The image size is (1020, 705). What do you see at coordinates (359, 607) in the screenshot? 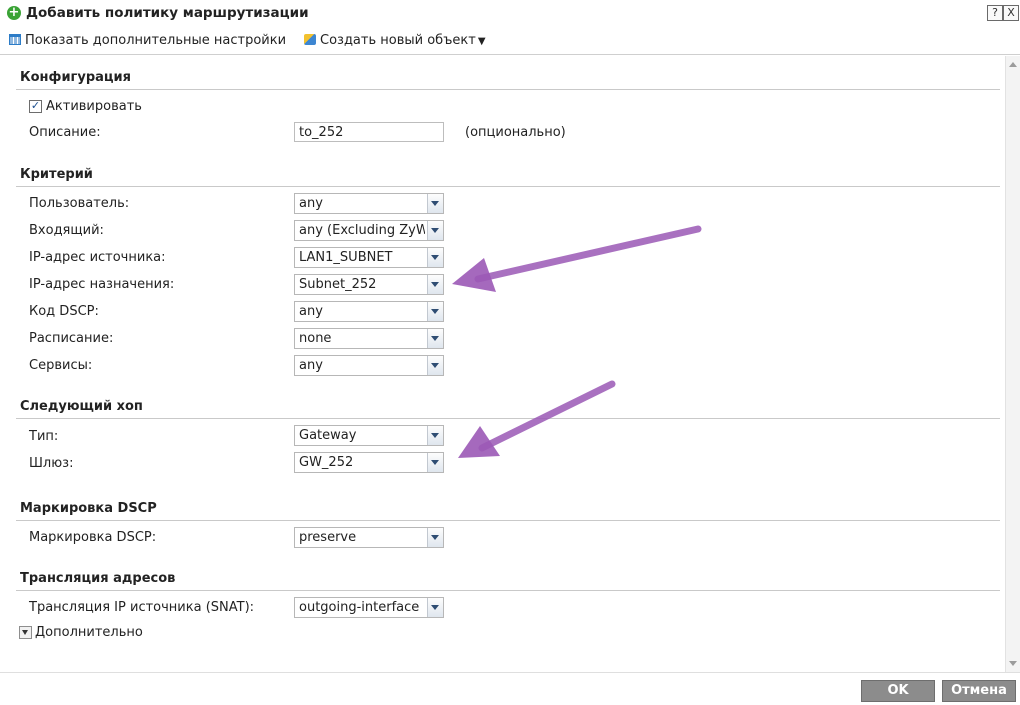
I see `snat-select-value: outgoing-interface` at bounding box center [359, 607].